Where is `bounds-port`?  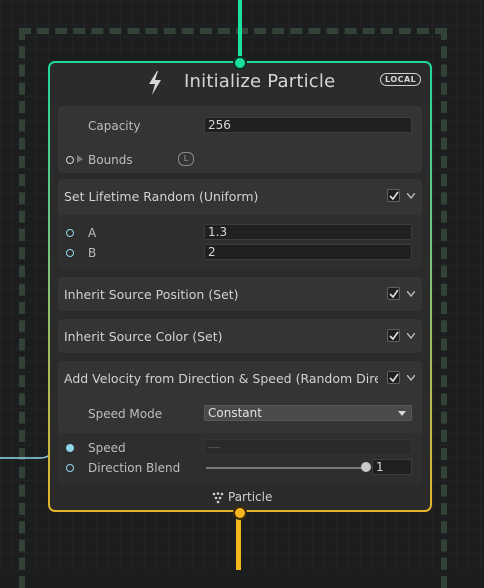 bounds-port is located at coordinates (70, 160).